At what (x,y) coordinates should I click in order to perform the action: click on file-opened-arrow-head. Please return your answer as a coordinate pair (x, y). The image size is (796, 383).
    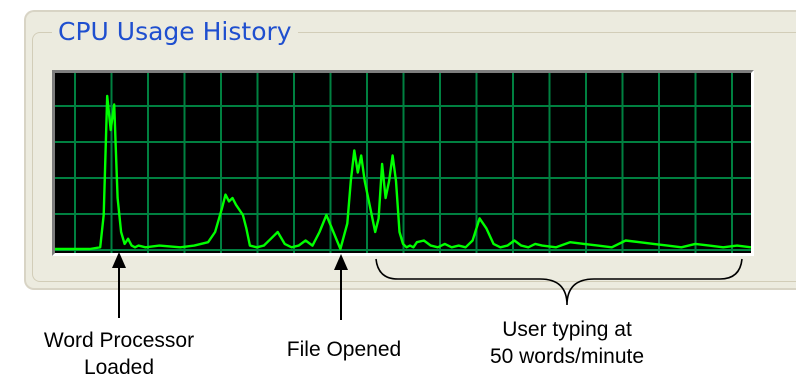
    Looking at the image, I should click on (341, 262).